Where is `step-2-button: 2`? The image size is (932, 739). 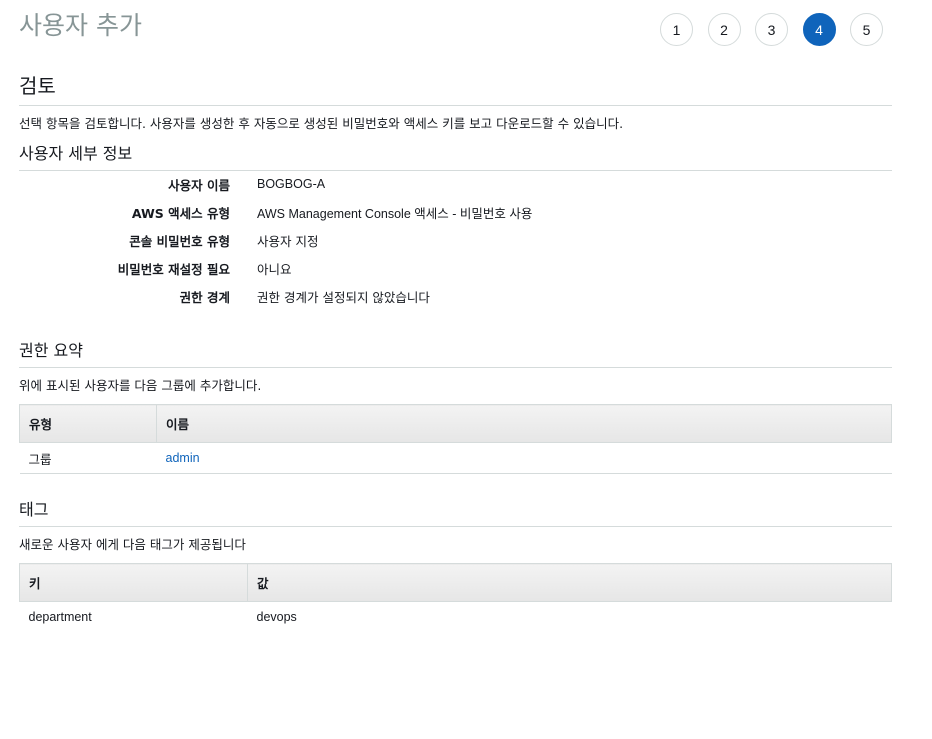 step-2-button: 2 is located at coordinates (724, 29).